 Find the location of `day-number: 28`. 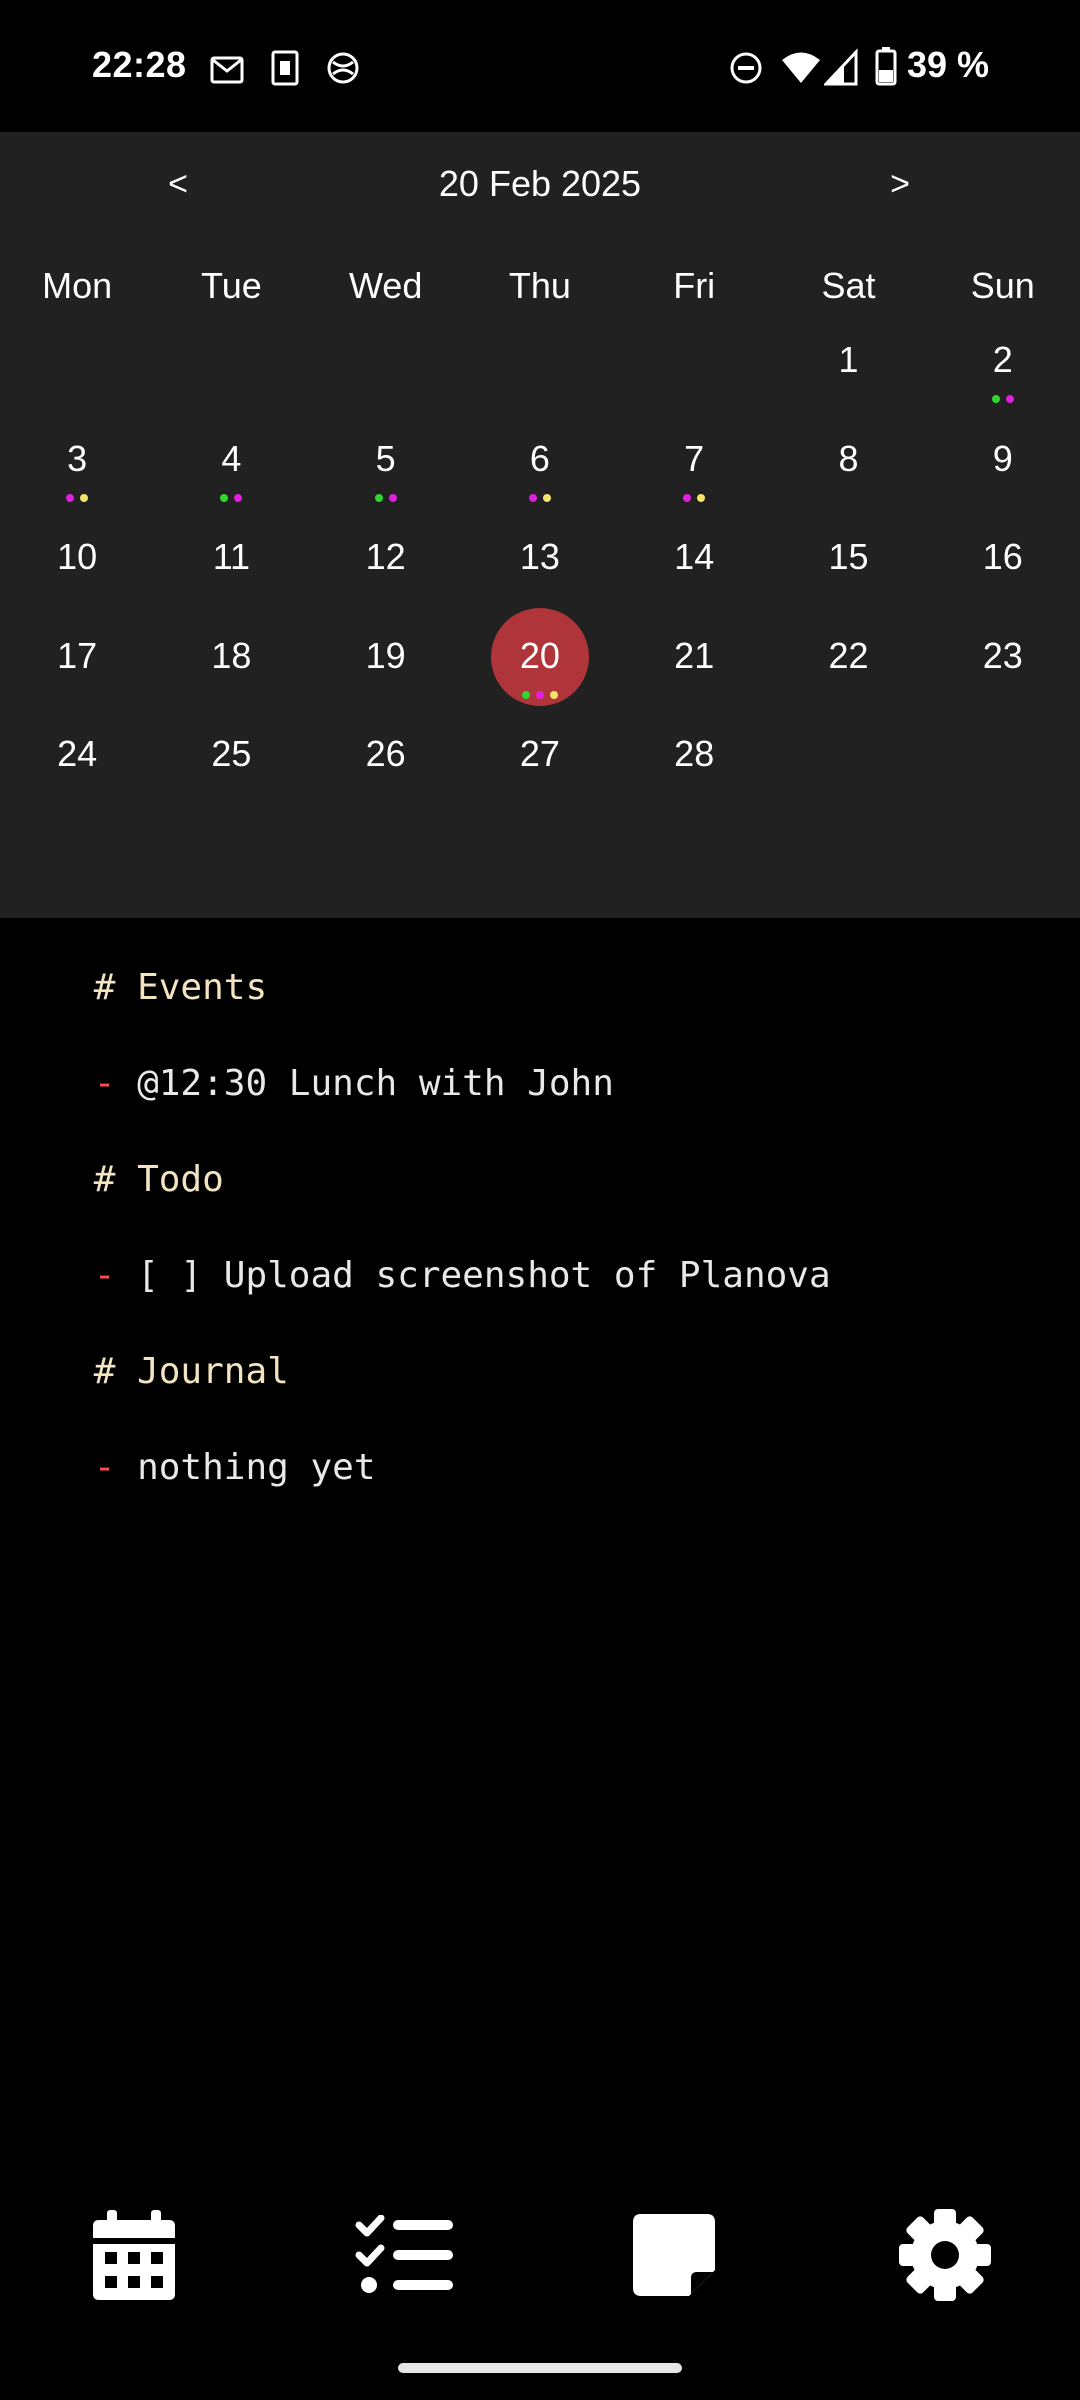

day-number: 28 is located at coordinates (694, 753).